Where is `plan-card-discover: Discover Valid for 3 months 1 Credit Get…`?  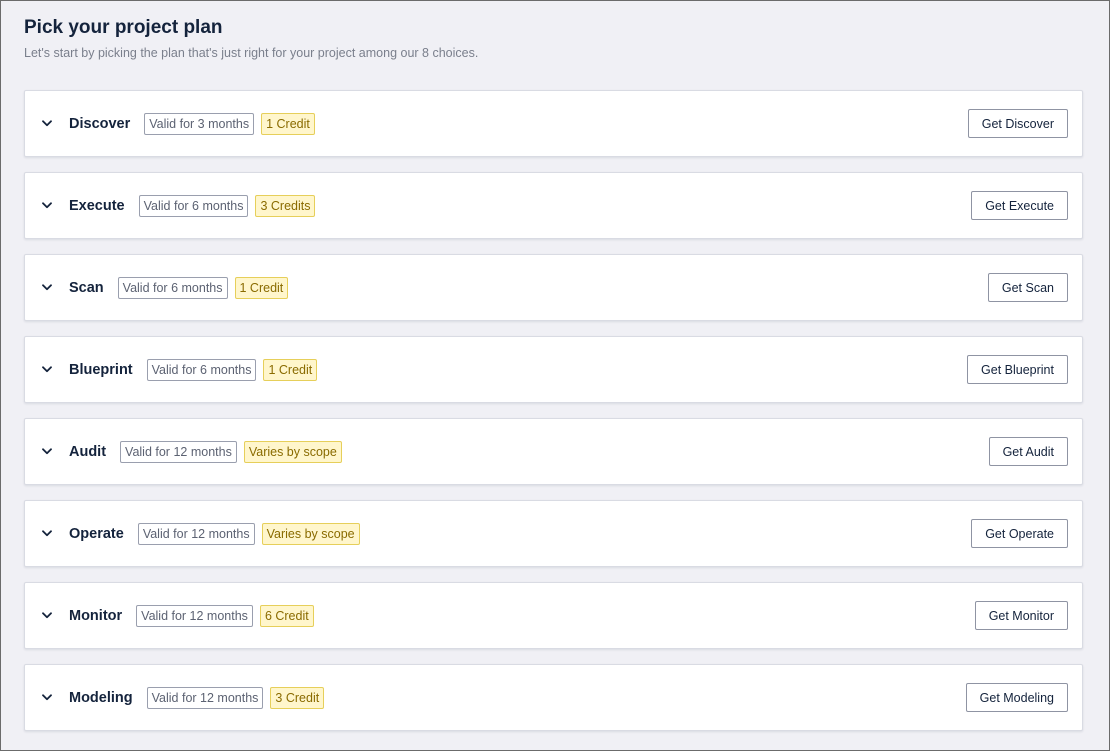
plan-card-discover: Discover Valid for 3 months 1 Credit Get… is located at coordinates (553, 123).